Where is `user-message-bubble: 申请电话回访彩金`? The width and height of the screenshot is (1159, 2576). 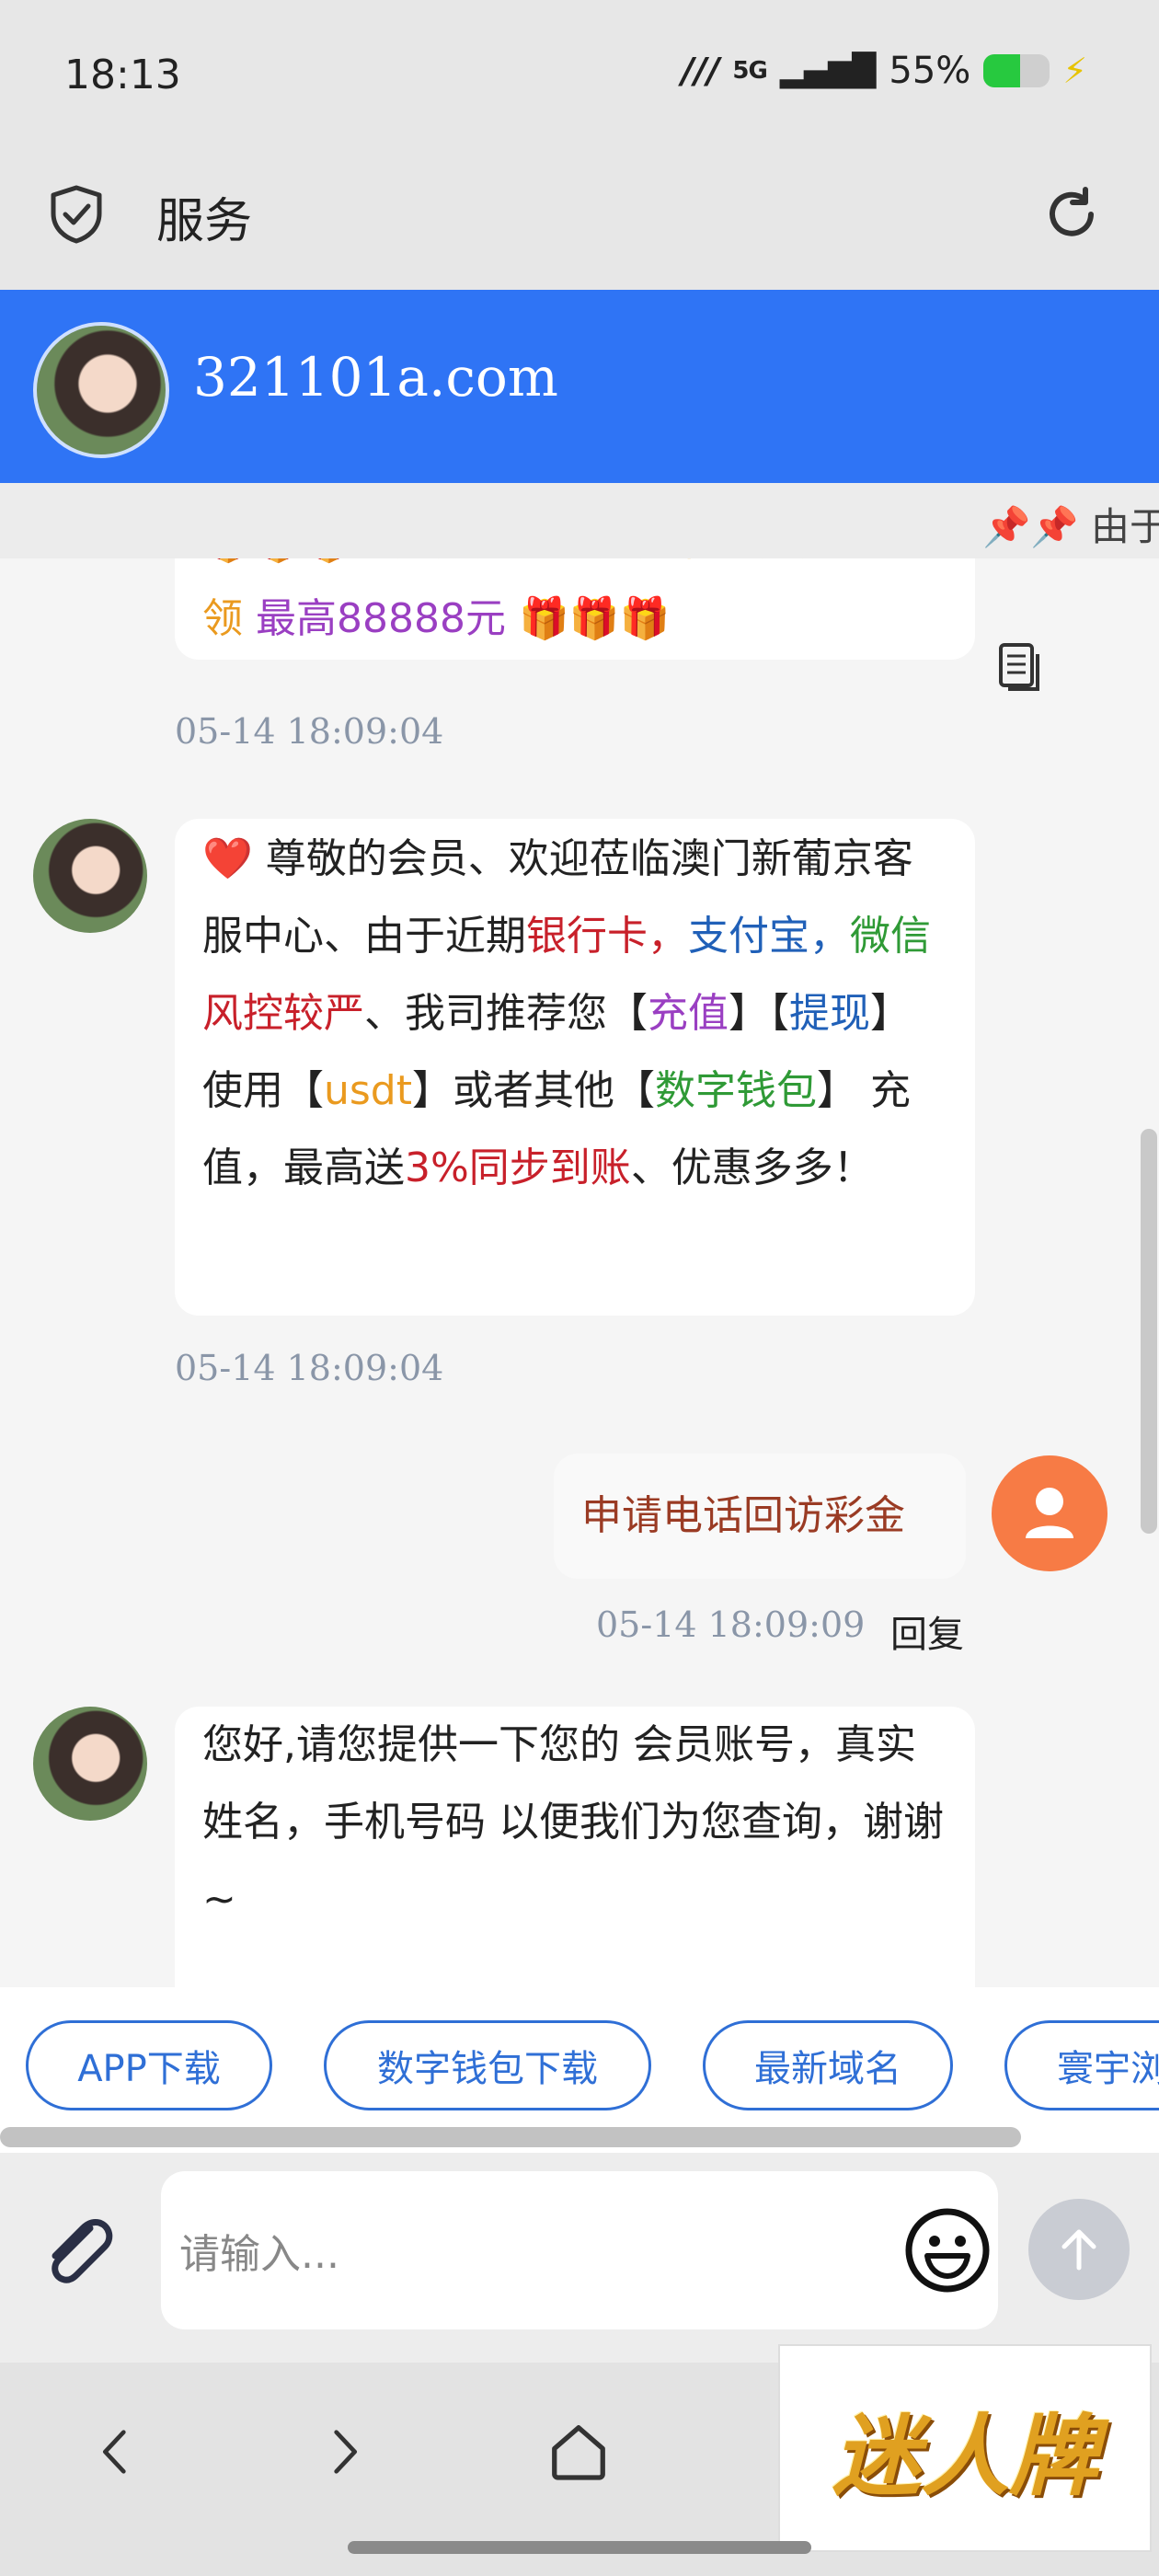 user-message-bubble: 申请电话回访彩金 is located at coordinates (760, 1516).